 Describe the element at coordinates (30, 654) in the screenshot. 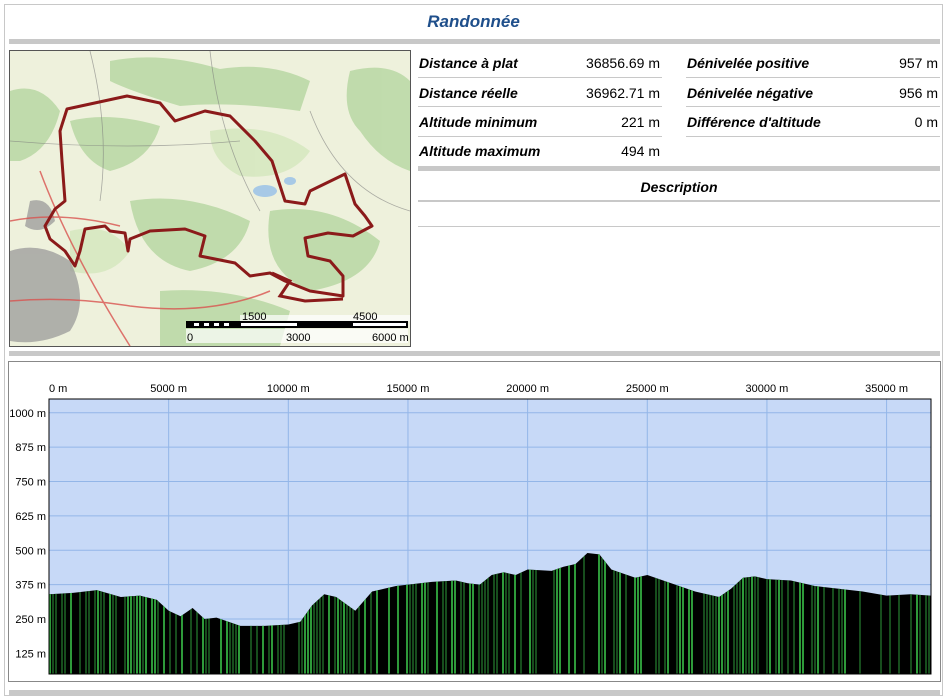

I see `y-tick-label: 125 m` at that location.